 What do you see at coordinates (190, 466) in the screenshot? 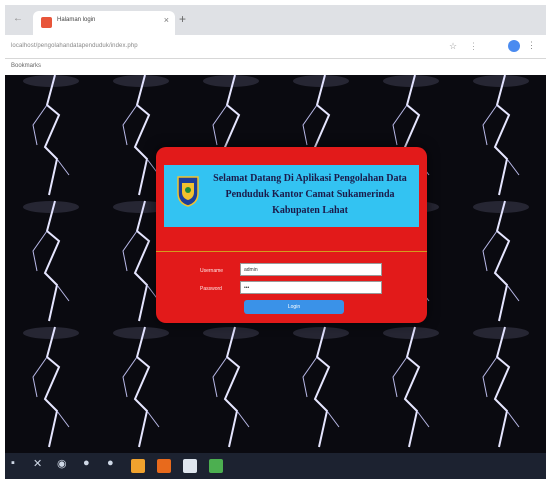
I see `folder-taskbar-icon` at bounding box center [190, 466].